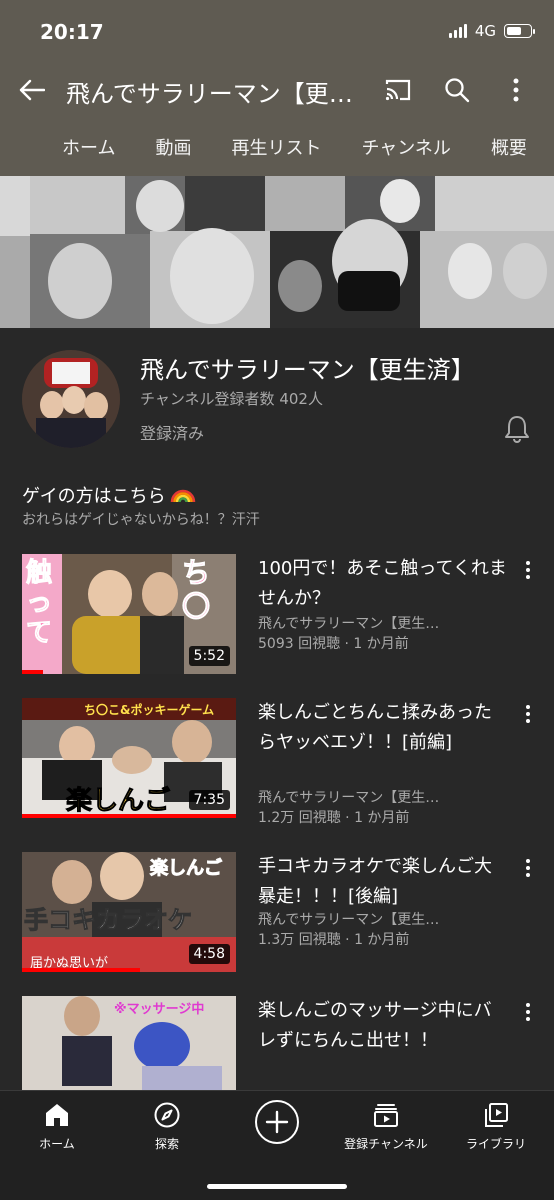 The height and width of the screenshot is (1200, 554). Describe the element at coordinates (277, 1186) in the screenshot. I see `home-indicator` at that location.